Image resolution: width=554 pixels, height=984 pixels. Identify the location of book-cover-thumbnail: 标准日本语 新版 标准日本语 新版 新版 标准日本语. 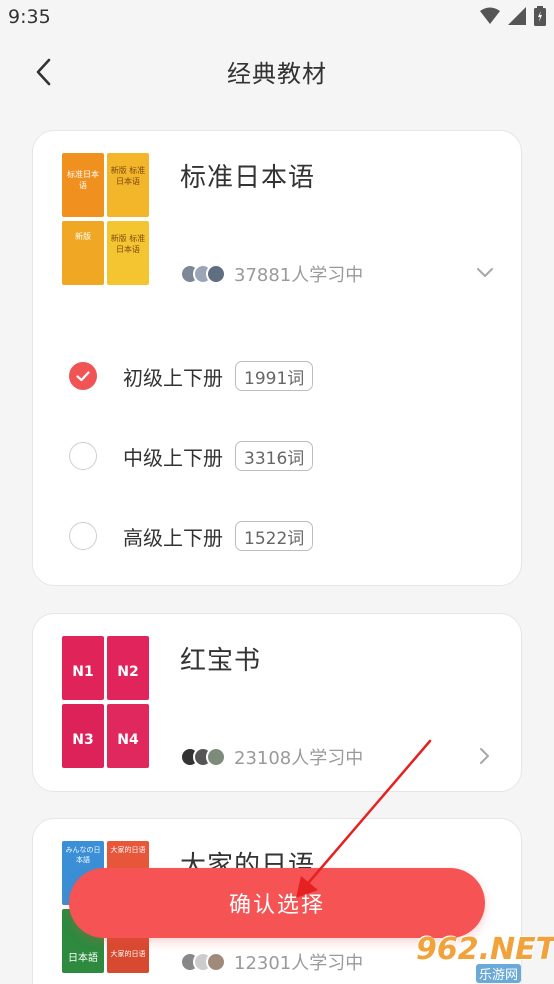
(105, 221).